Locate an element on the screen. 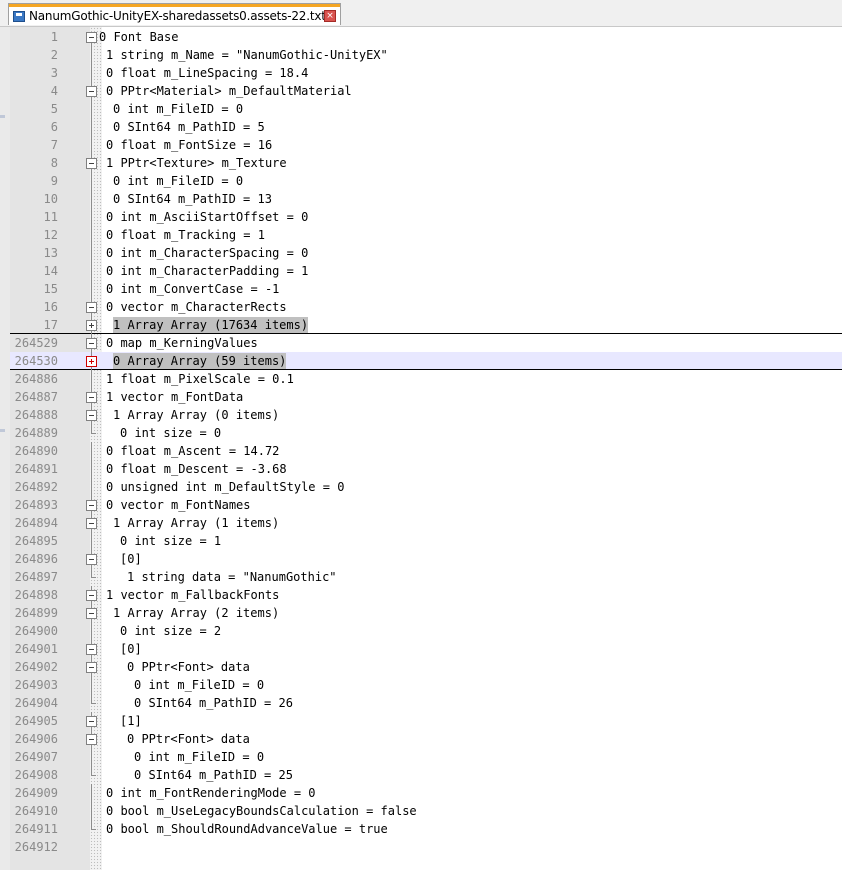  editor-line: 264898 1 vector m_FallbackFonts is located at coordinates (426, 595).